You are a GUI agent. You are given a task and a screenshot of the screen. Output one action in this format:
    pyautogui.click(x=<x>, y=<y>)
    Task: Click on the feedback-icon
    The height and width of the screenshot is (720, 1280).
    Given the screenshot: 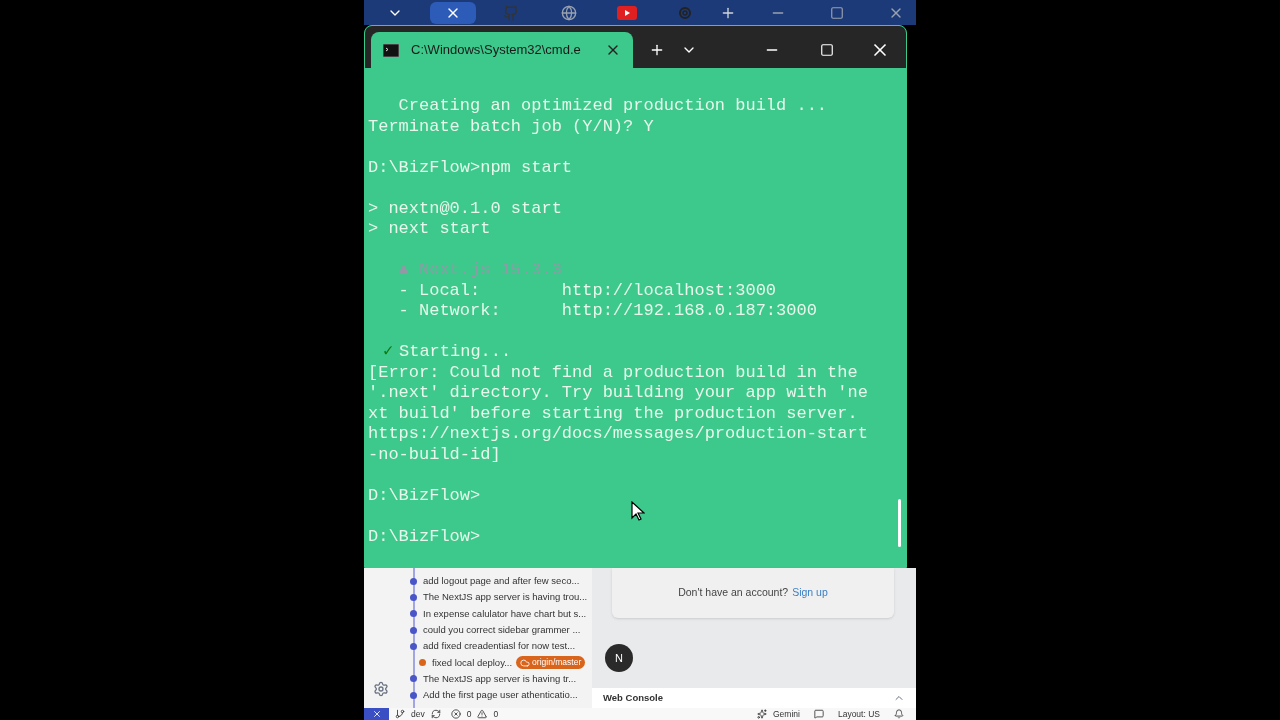 What is the action you would take?
    pyautogui.click(x=818, y=714)
    